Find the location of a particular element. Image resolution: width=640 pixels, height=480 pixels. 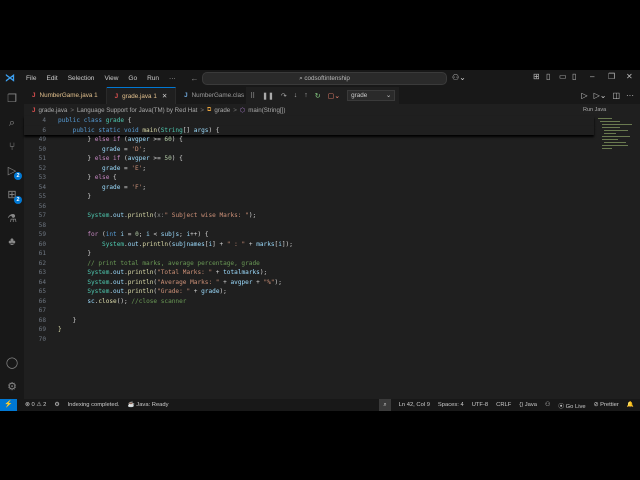

code-line: 66 sc.close(); //close scanner is located at coordinates (309, 302).